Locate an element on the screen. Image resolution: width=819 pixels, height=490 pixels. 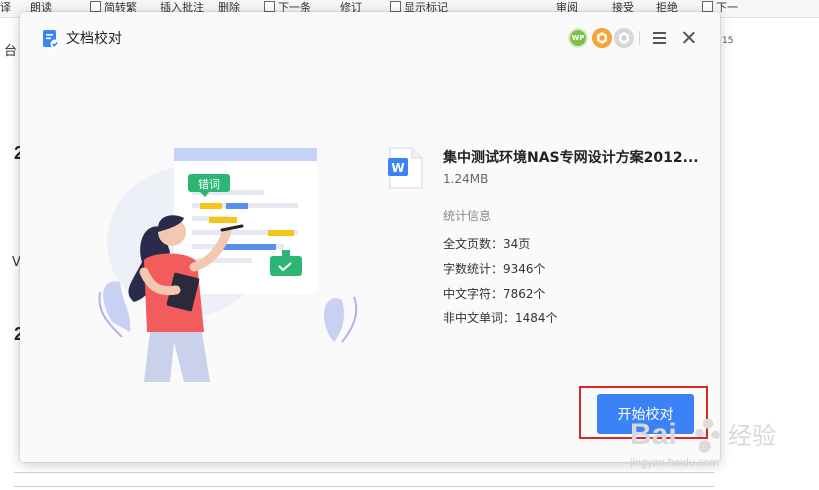
svg-text: W is located at coordinates (397, 168).